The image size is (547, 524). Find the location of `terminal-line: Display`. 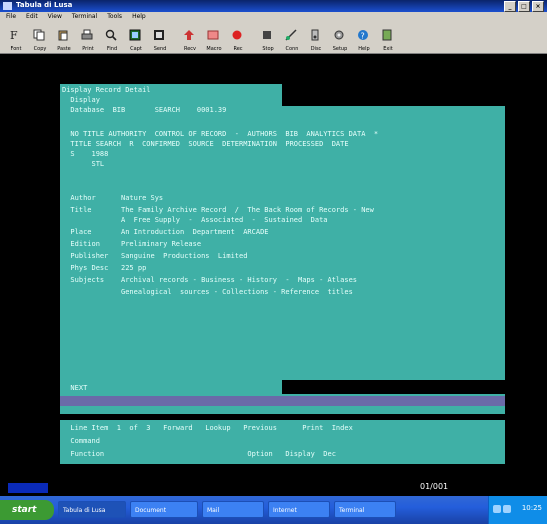

terminal-line: Display is located at coordinates (81, 100).